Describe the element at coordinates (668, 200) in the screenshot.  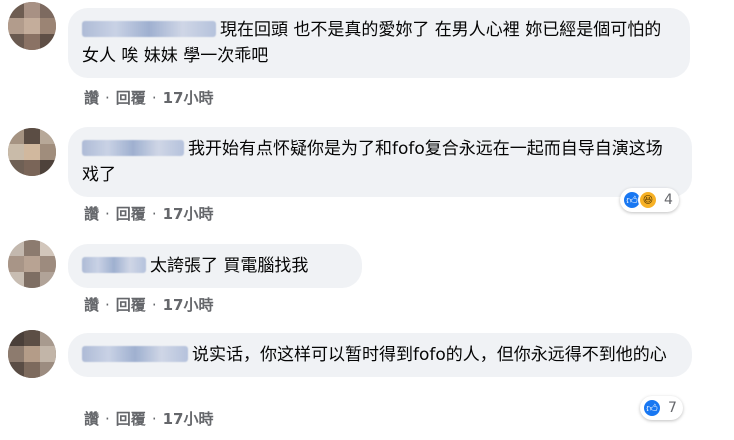
I see `reaction-count: 4` at that location.